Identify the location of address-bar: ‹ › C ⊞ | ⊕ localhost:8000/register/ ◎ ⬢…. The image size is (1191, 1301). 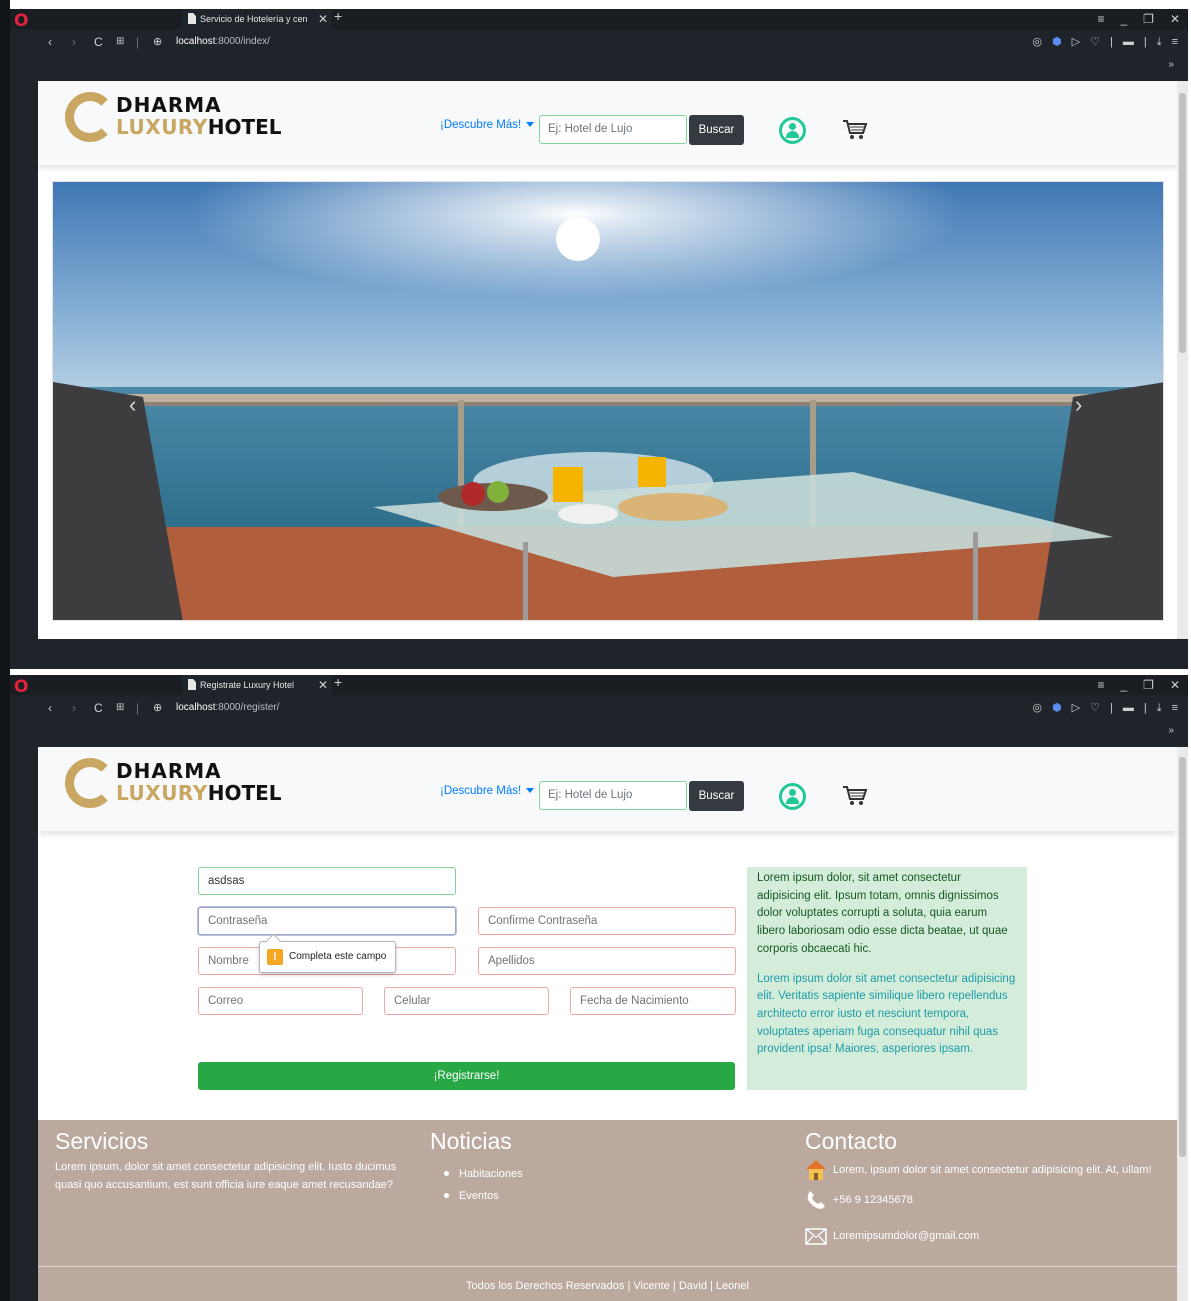
(599, 708).